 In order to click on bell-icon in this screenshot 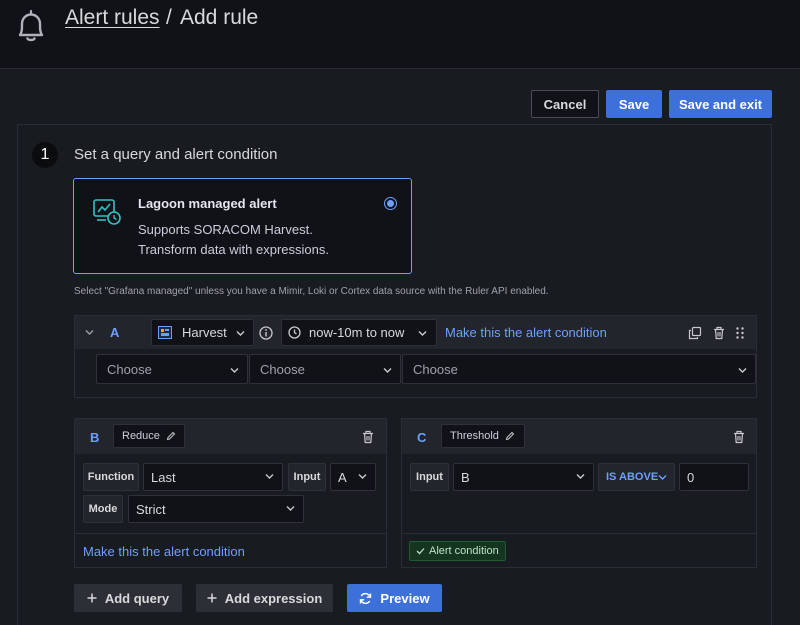, I will do `click(31, 25)`.